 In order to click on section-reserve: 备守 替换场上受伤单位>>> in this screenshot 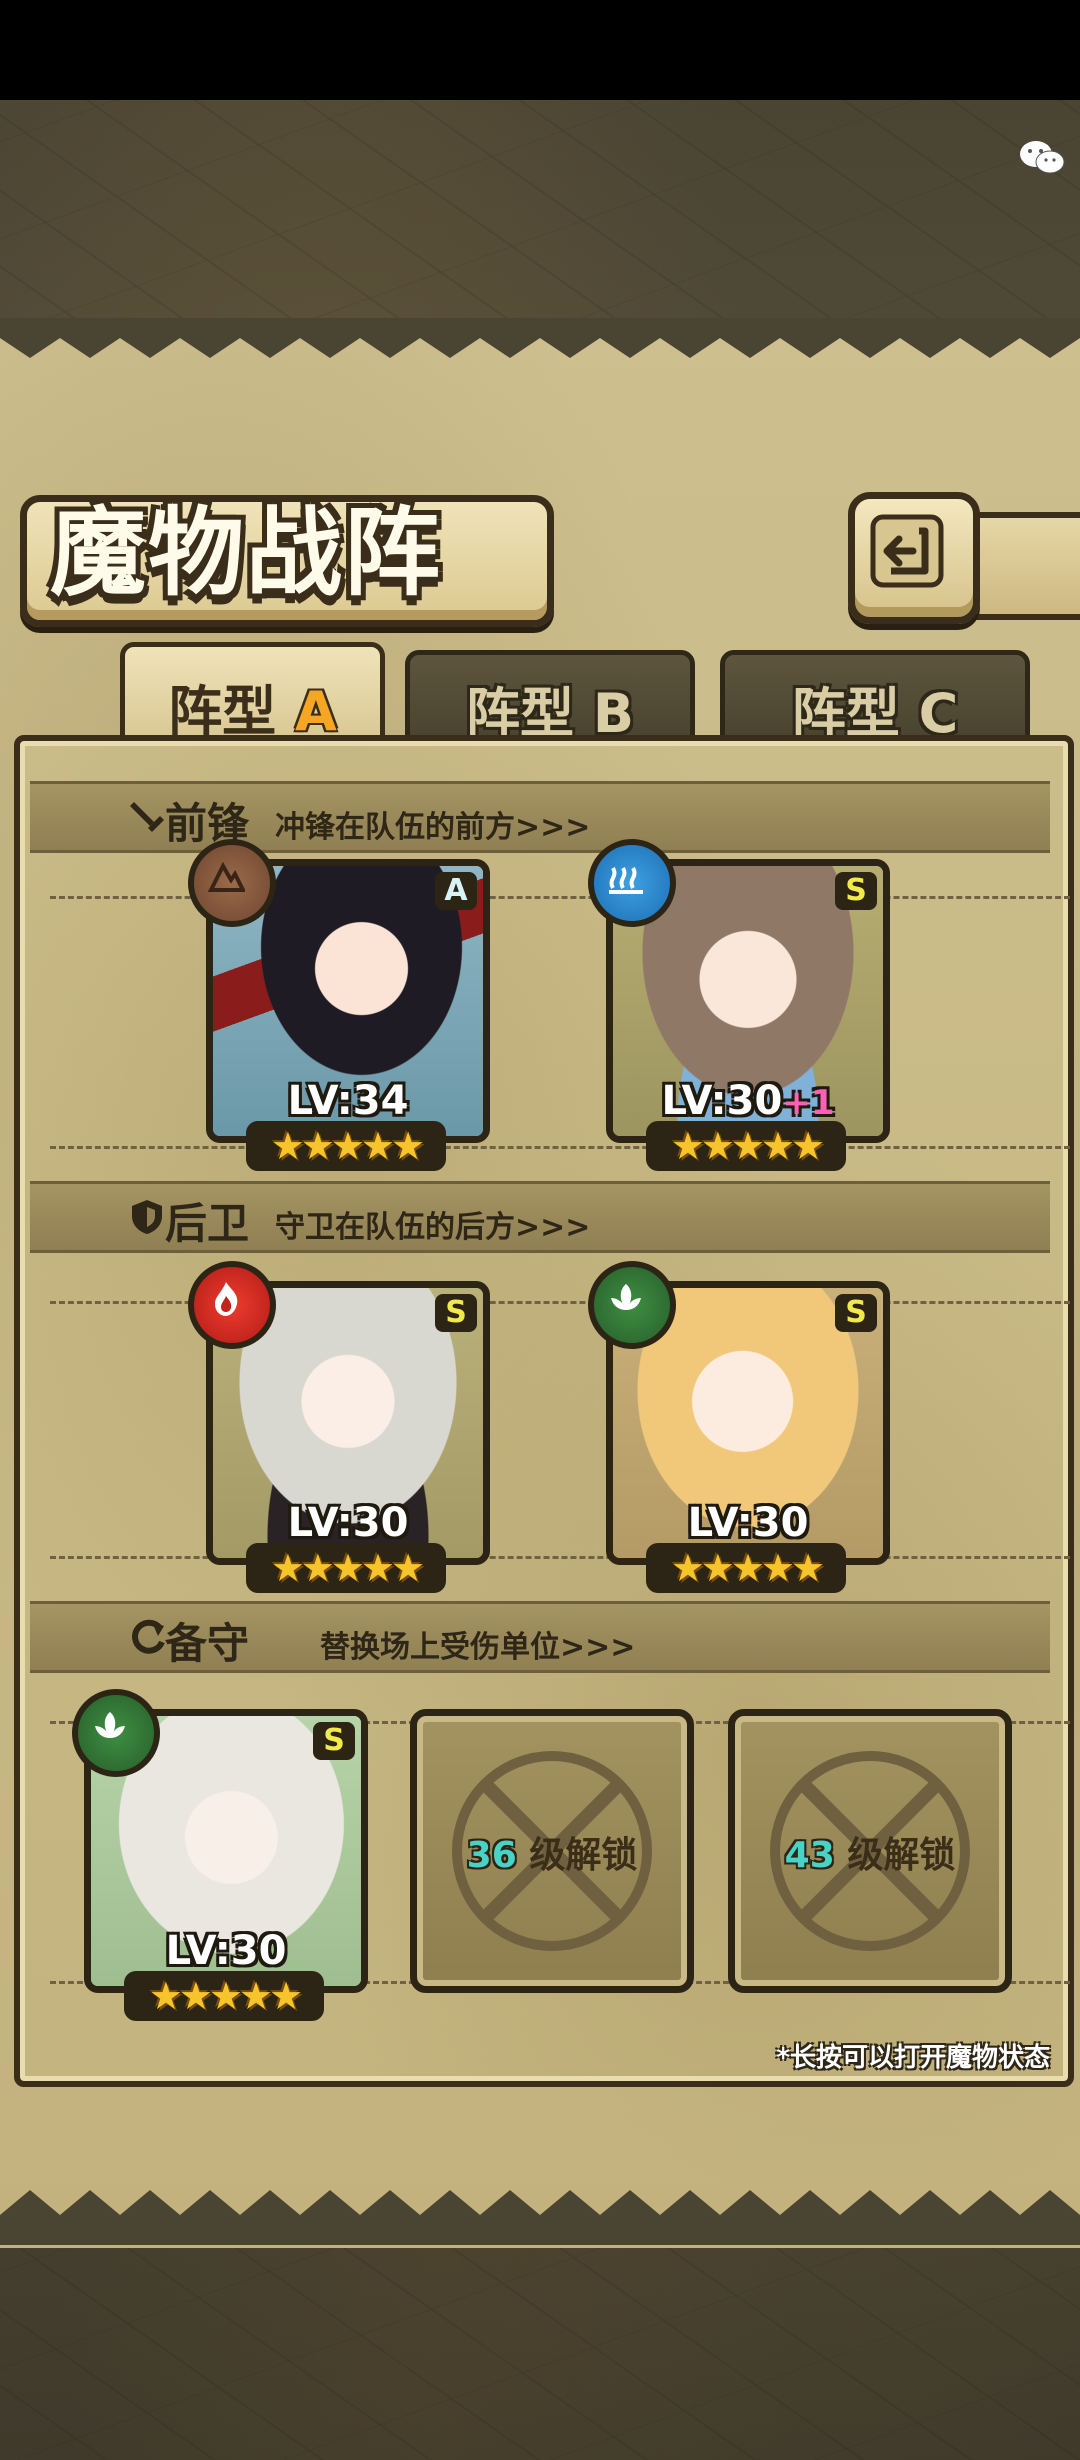, I will do `click(540, 1637)`.